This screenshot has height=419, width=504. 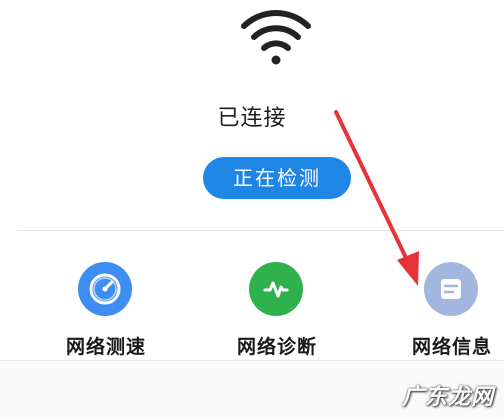 I want to click on network-diagnosis-label: 网络诊断, so click(x=276, y=347).